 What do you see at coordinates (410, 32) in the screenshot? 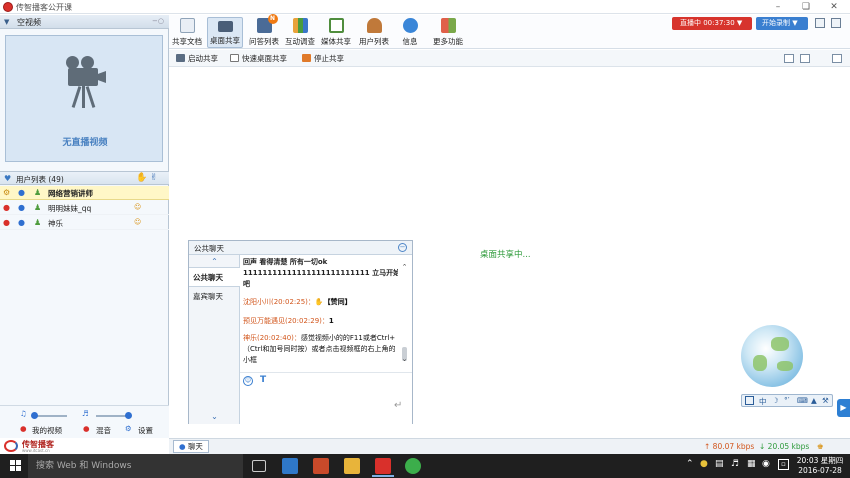
I see `tool-info: 信息` at bounding box center [410, 32].